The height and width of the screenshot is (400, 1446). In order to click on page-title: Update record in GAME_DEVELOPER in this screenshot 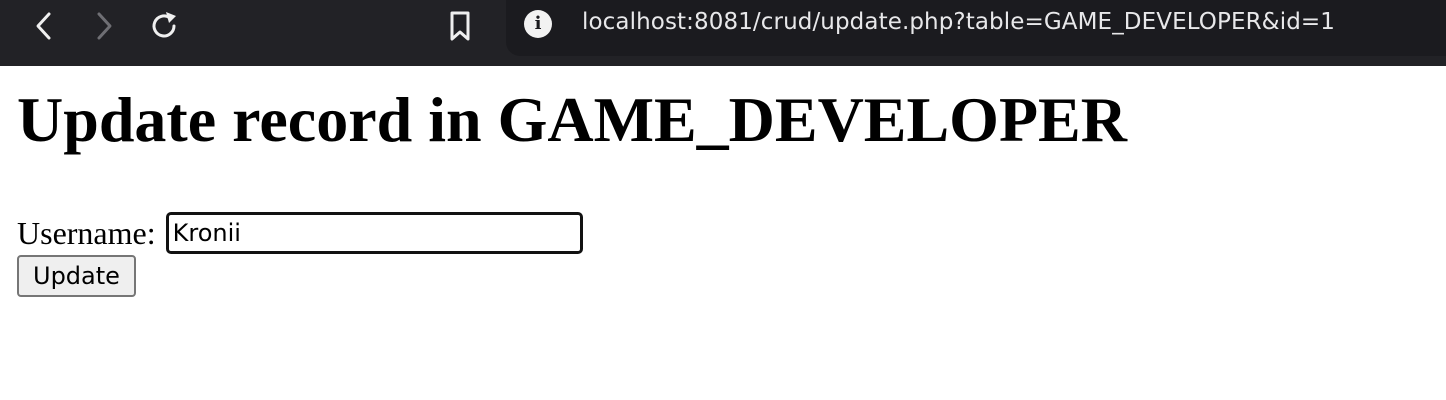, I will do `click(572, 119)`.